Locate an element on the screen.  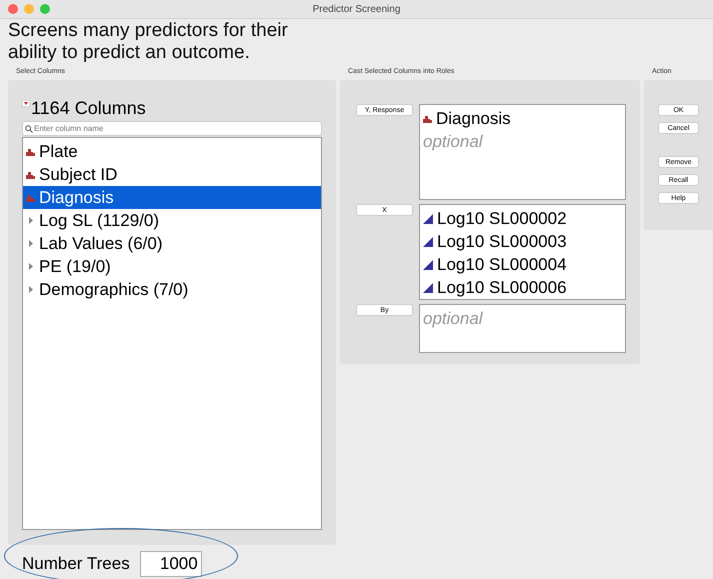
description-text: Screens many predictors for their ability to predict an outcome. is located at coordinates (148, 42).